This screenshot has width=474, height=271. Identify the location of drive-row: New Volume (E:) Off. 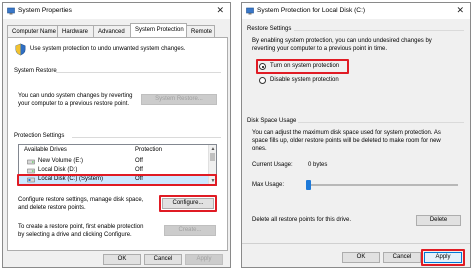
(113, 162).